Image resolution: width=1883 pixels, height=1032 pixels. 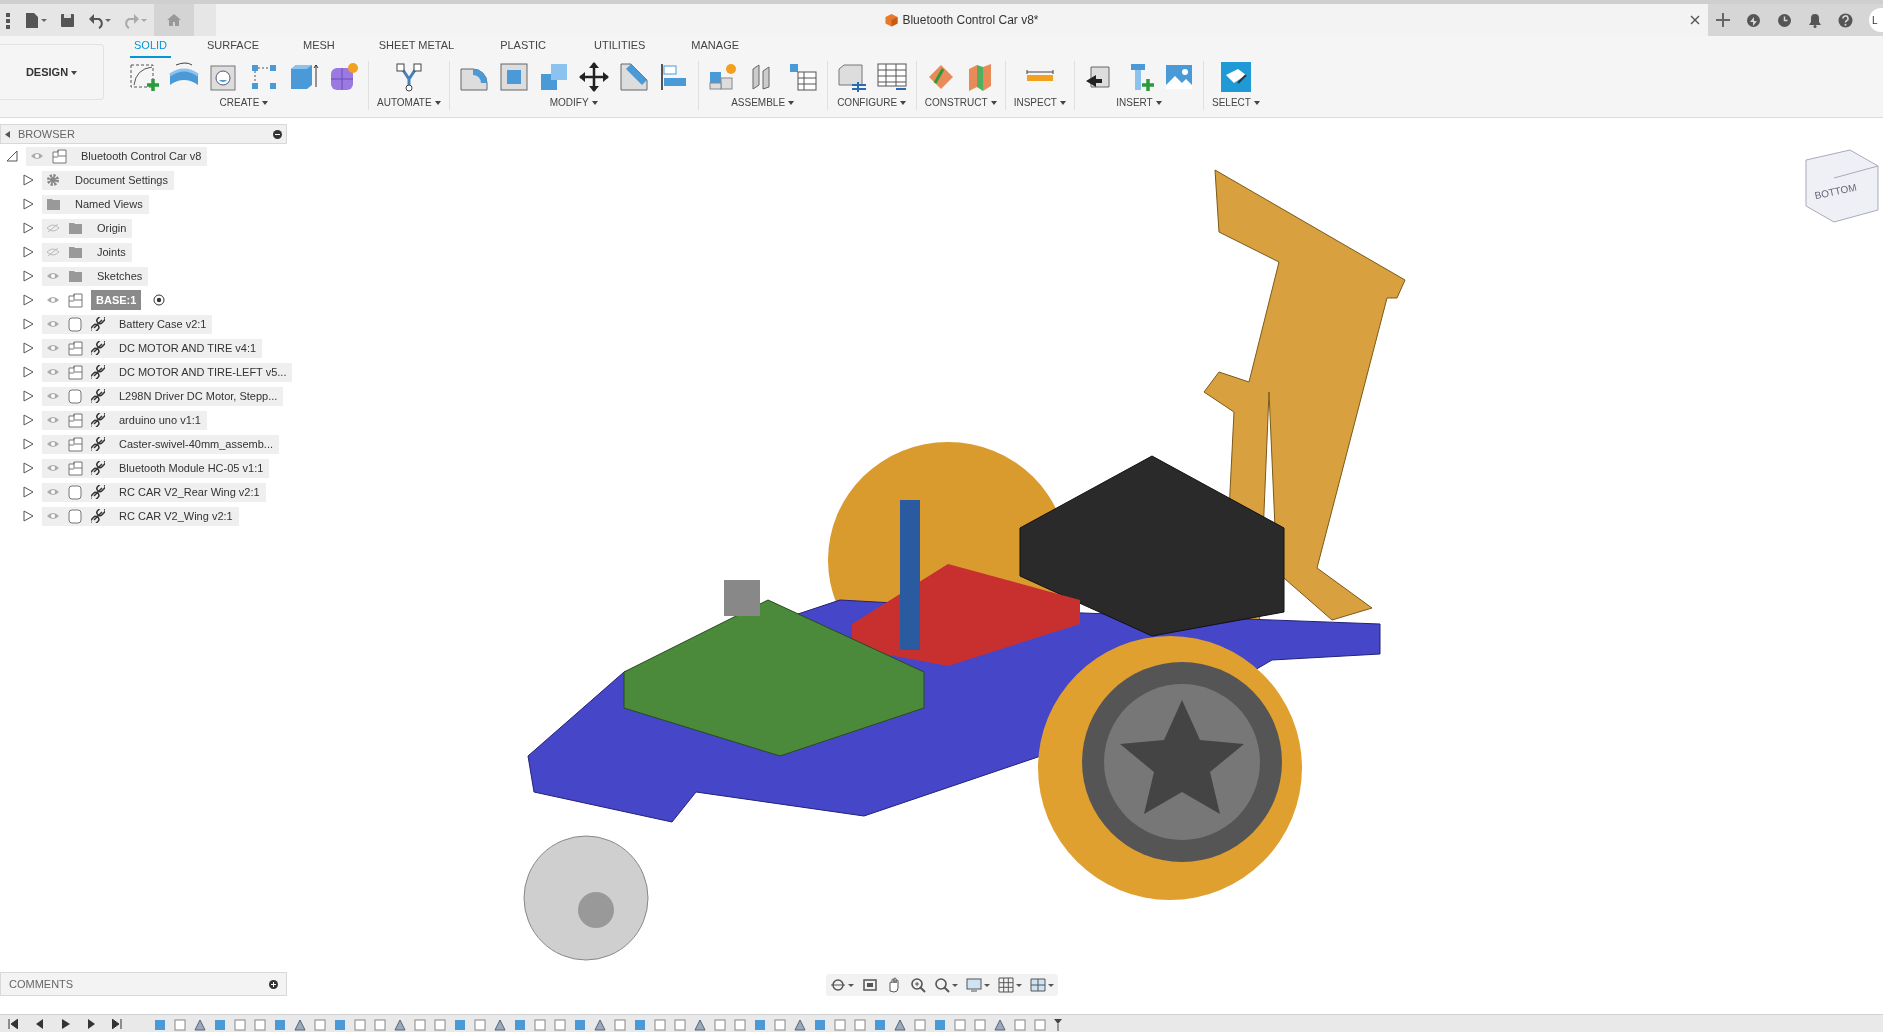 What do you see at coordinates (620, 46) in the screenshot?
I see `toolbar-tab: UTILITIES` at bounding box center [620, 46].